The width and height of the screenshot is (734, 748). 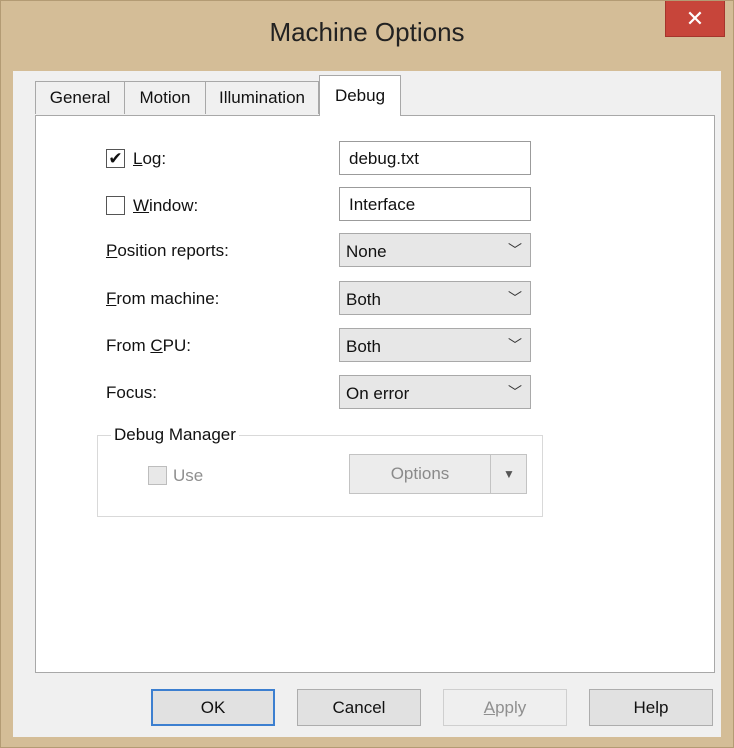 I want to click on log-file-input: debug.txt, so click(x=435, y=158).